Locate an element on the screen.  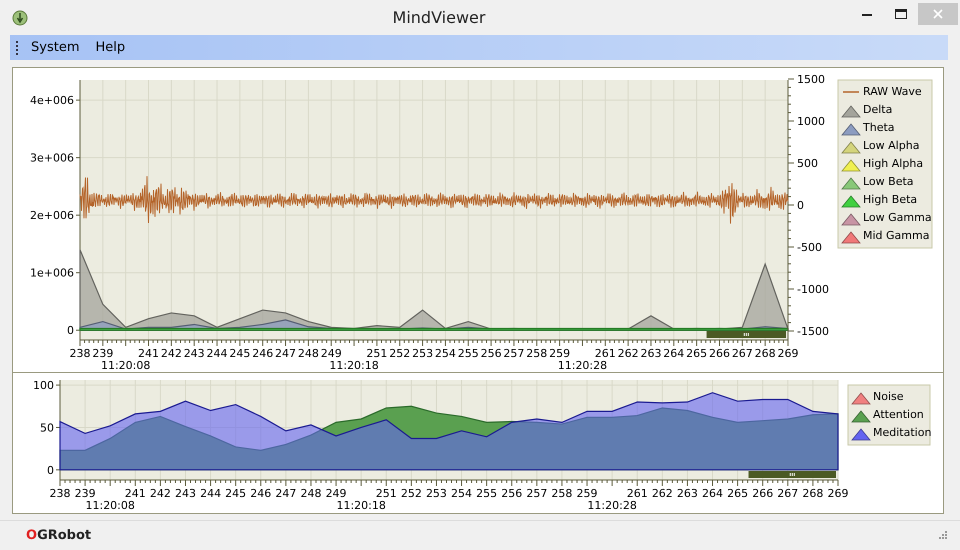
close-icon is located at coordinates (938, 14).